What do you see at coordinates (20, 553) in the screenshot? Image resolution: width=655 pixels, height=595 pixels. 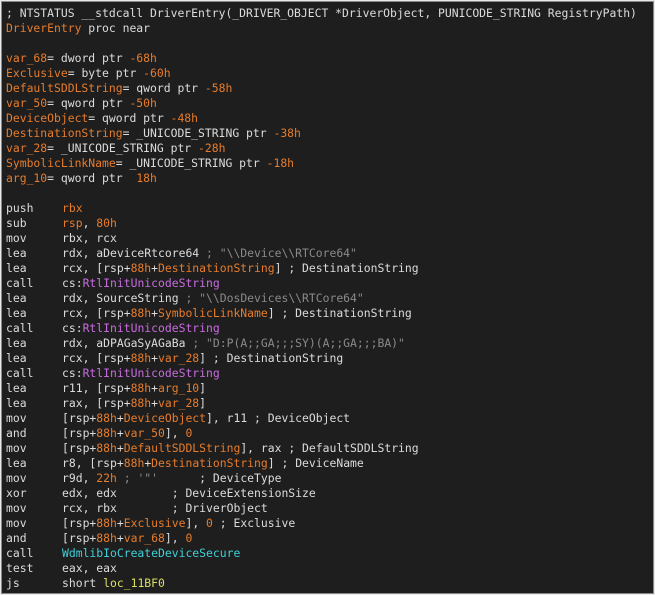 I see `mnemonic: call` at bounding box center [20, 553].